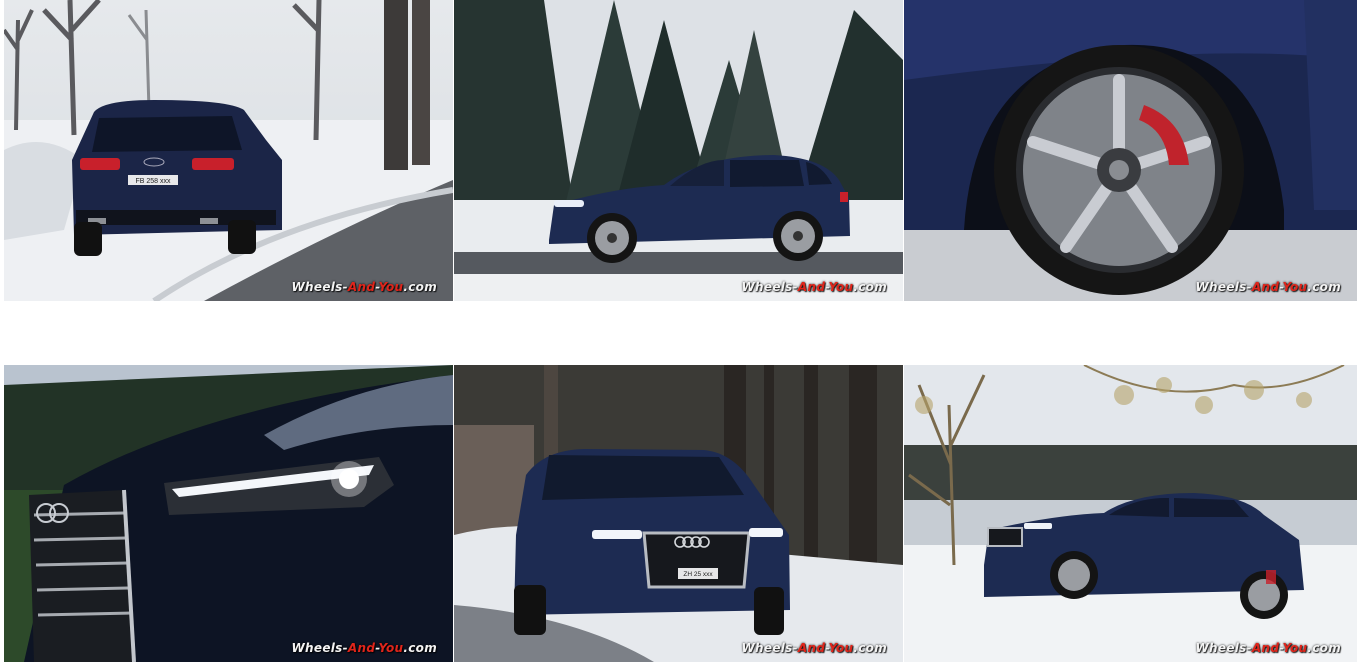 This screenshot has height=662, width=1361. I want to click on svg-text: FB 258 xxx, so click(153, 181).